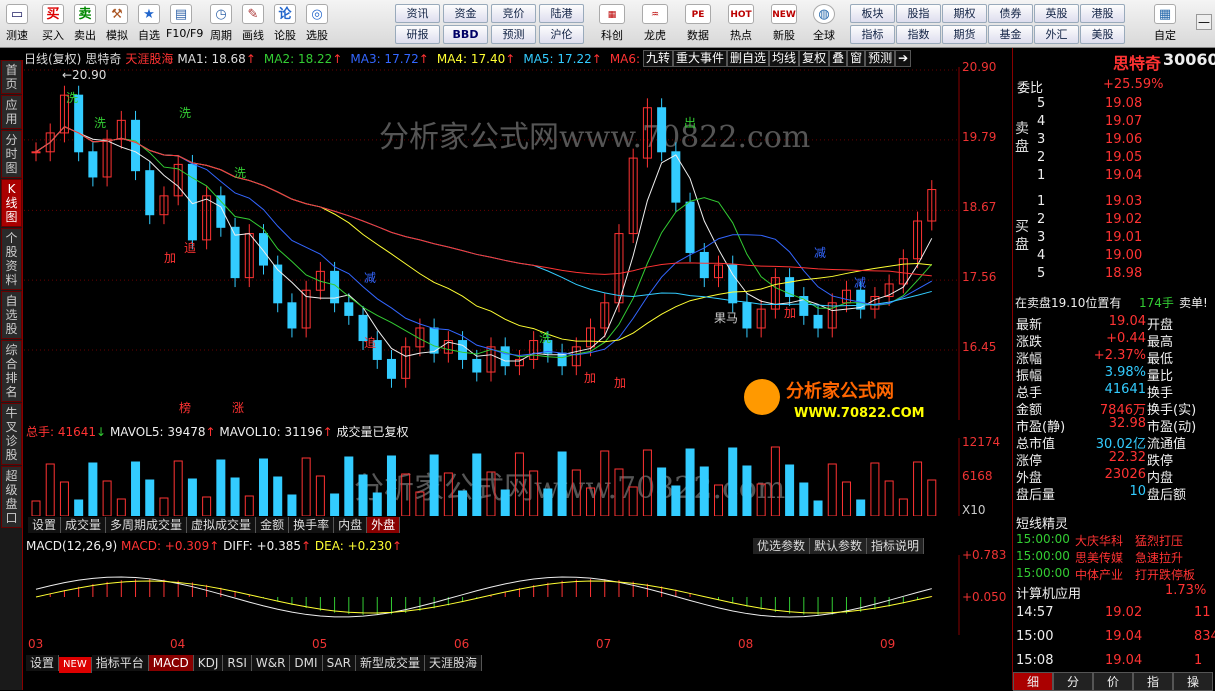 The height and width of the screenshot is (691, 1215). Describe the element at coordinates (880, 58) in the screenshot. I see `chart-tab: 预测` at that location.